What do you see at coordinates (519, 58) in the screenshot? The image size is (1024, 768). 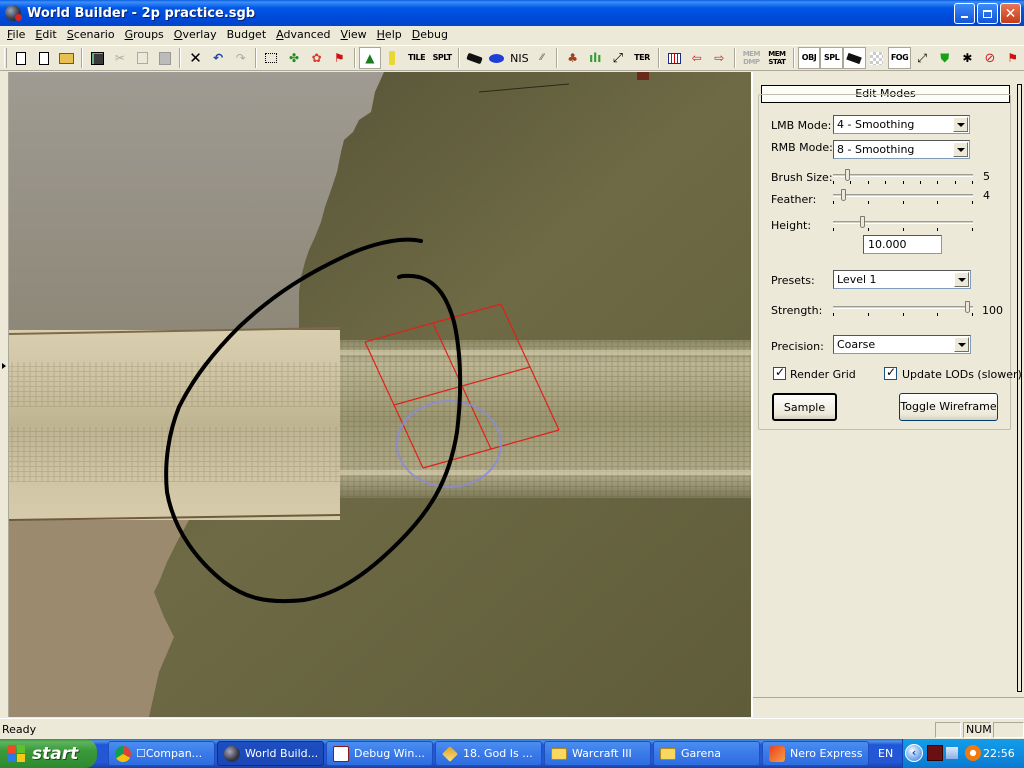 I see `nis-button: NIS` at bounding box center [519, 58].